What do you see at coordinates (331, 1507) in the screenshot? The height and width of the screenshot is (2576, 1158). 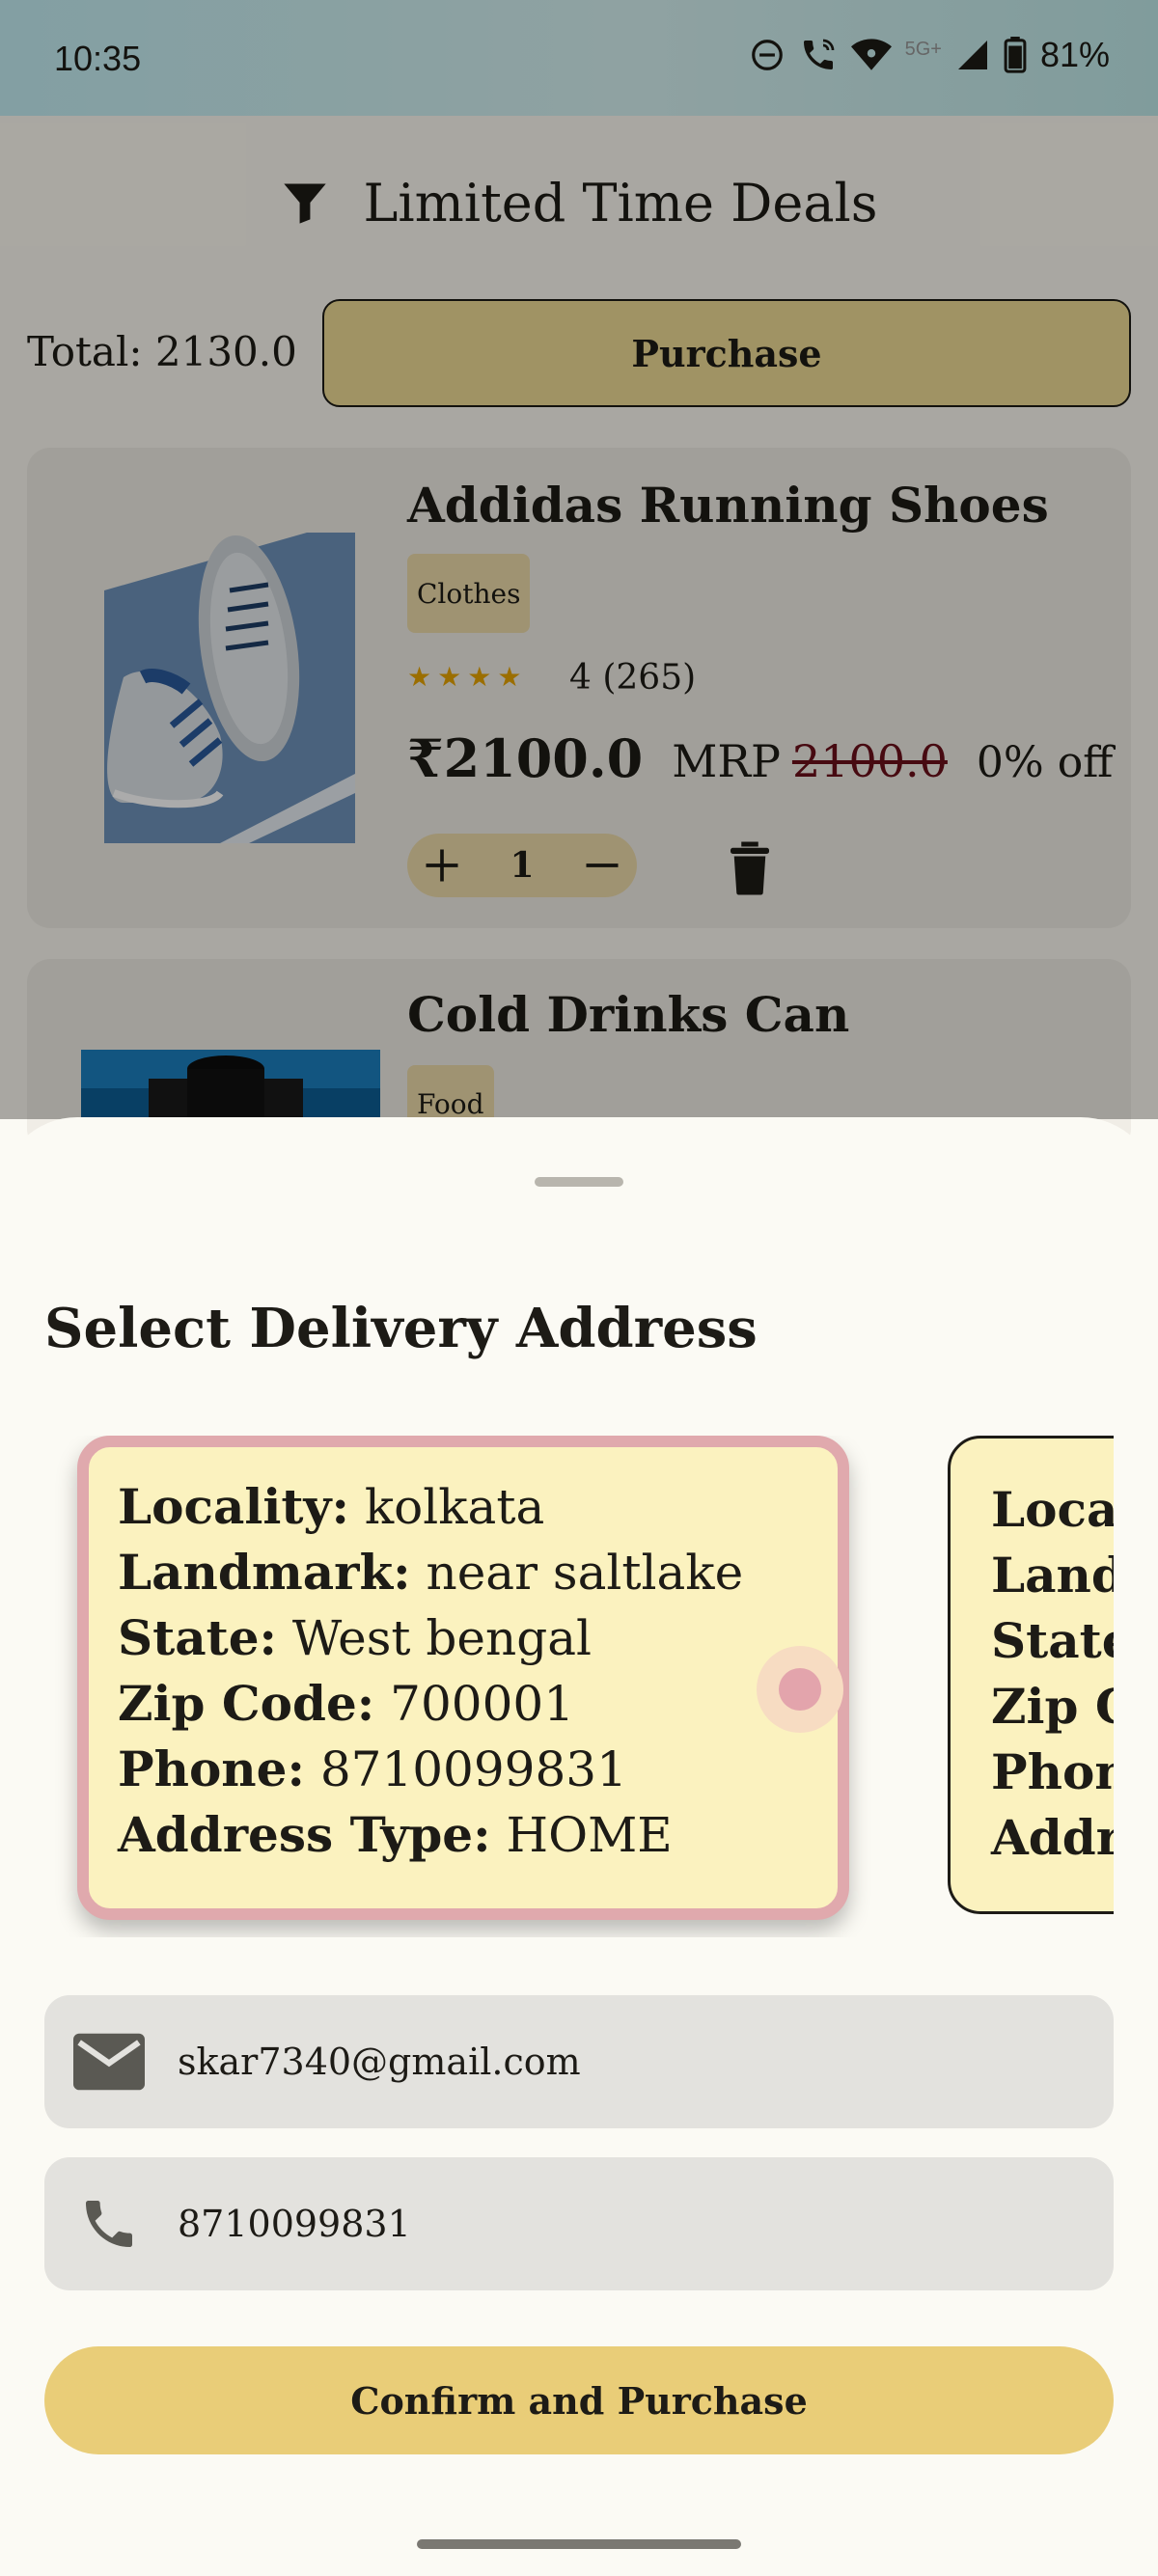 I see `address-locality: Locality: kolkata` at bounding box center [331, 1507].